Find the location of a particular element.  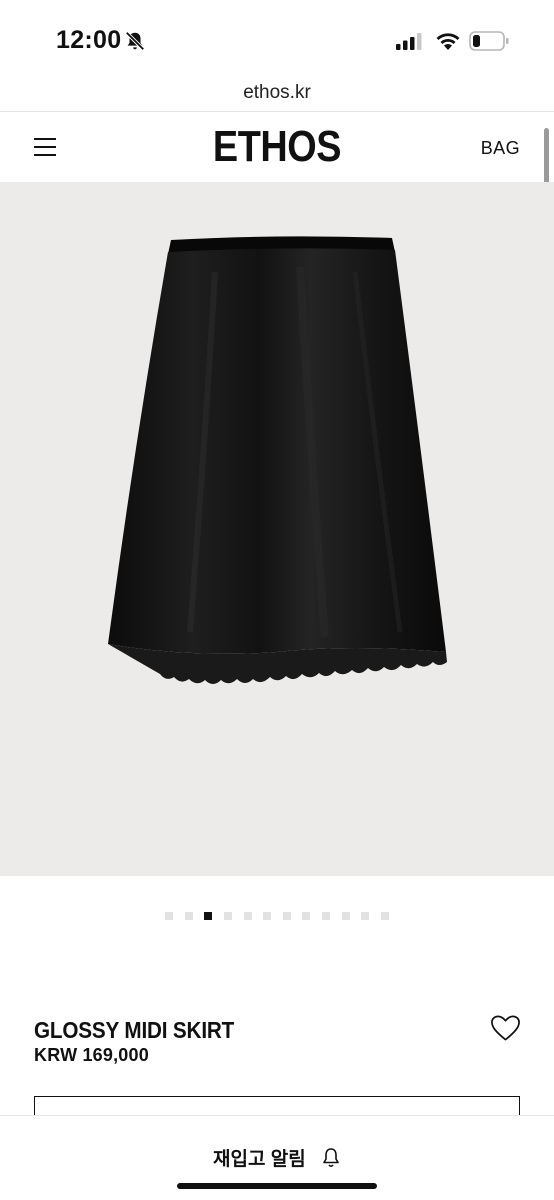

bell-slash-icon is located at coordinates (135, 41).